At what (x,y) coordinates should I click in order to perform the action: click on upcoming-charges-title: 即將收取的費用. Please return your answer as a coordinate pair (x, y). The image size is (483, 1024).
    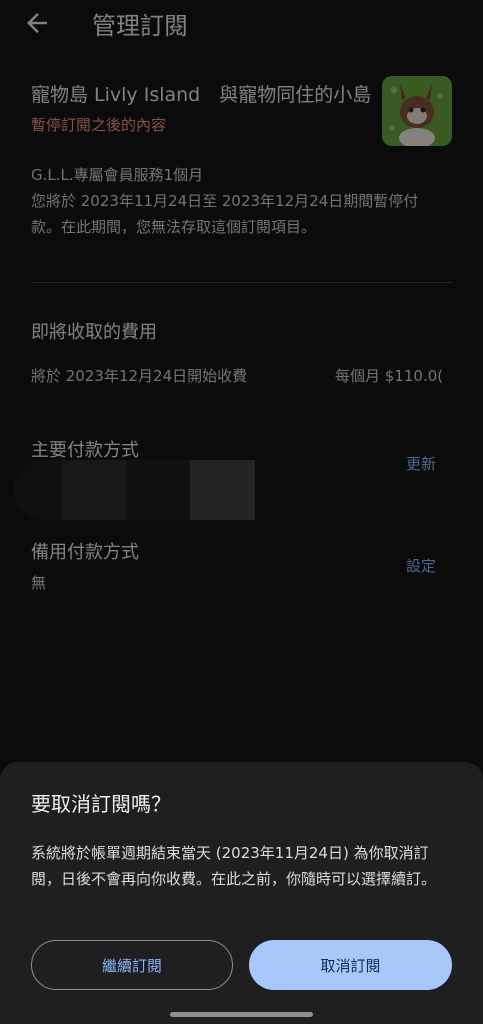
    Looking at the image, I should click on (94, 332).